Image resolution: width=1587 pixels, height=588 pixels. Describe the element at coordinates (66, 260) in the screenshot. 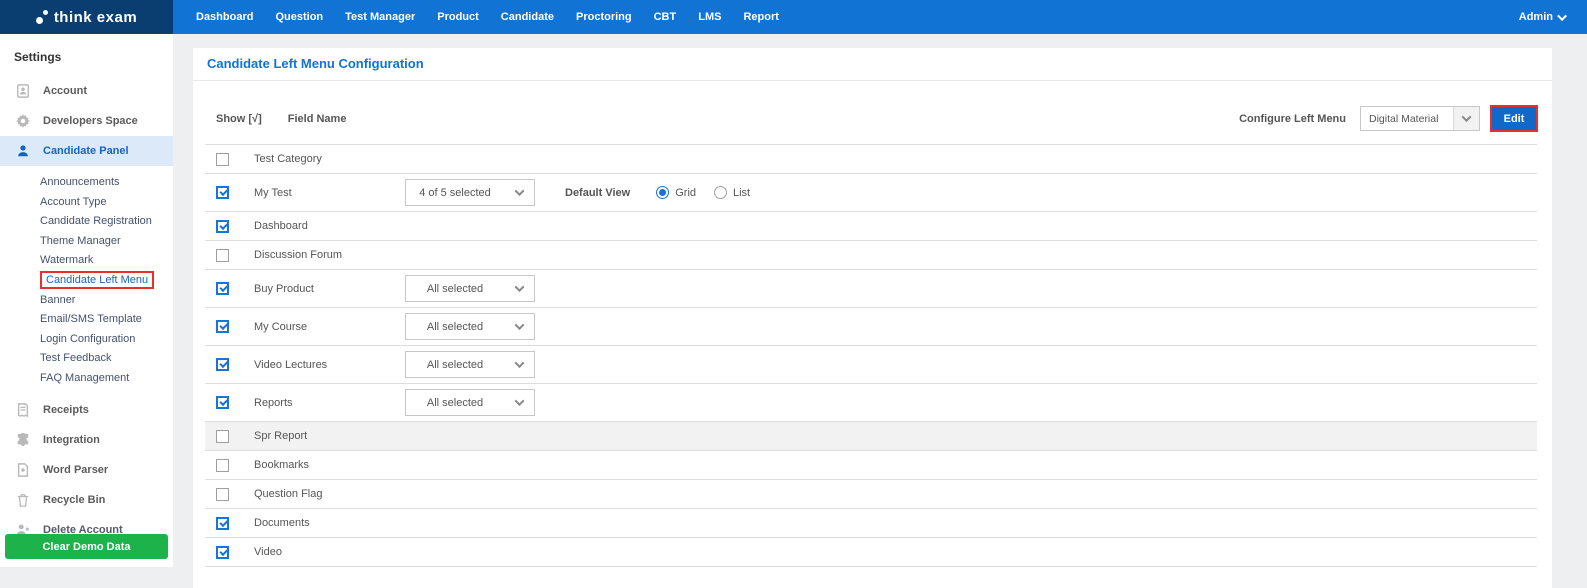

I see `sidebar-subitem-watermark: Watermark` at that location.